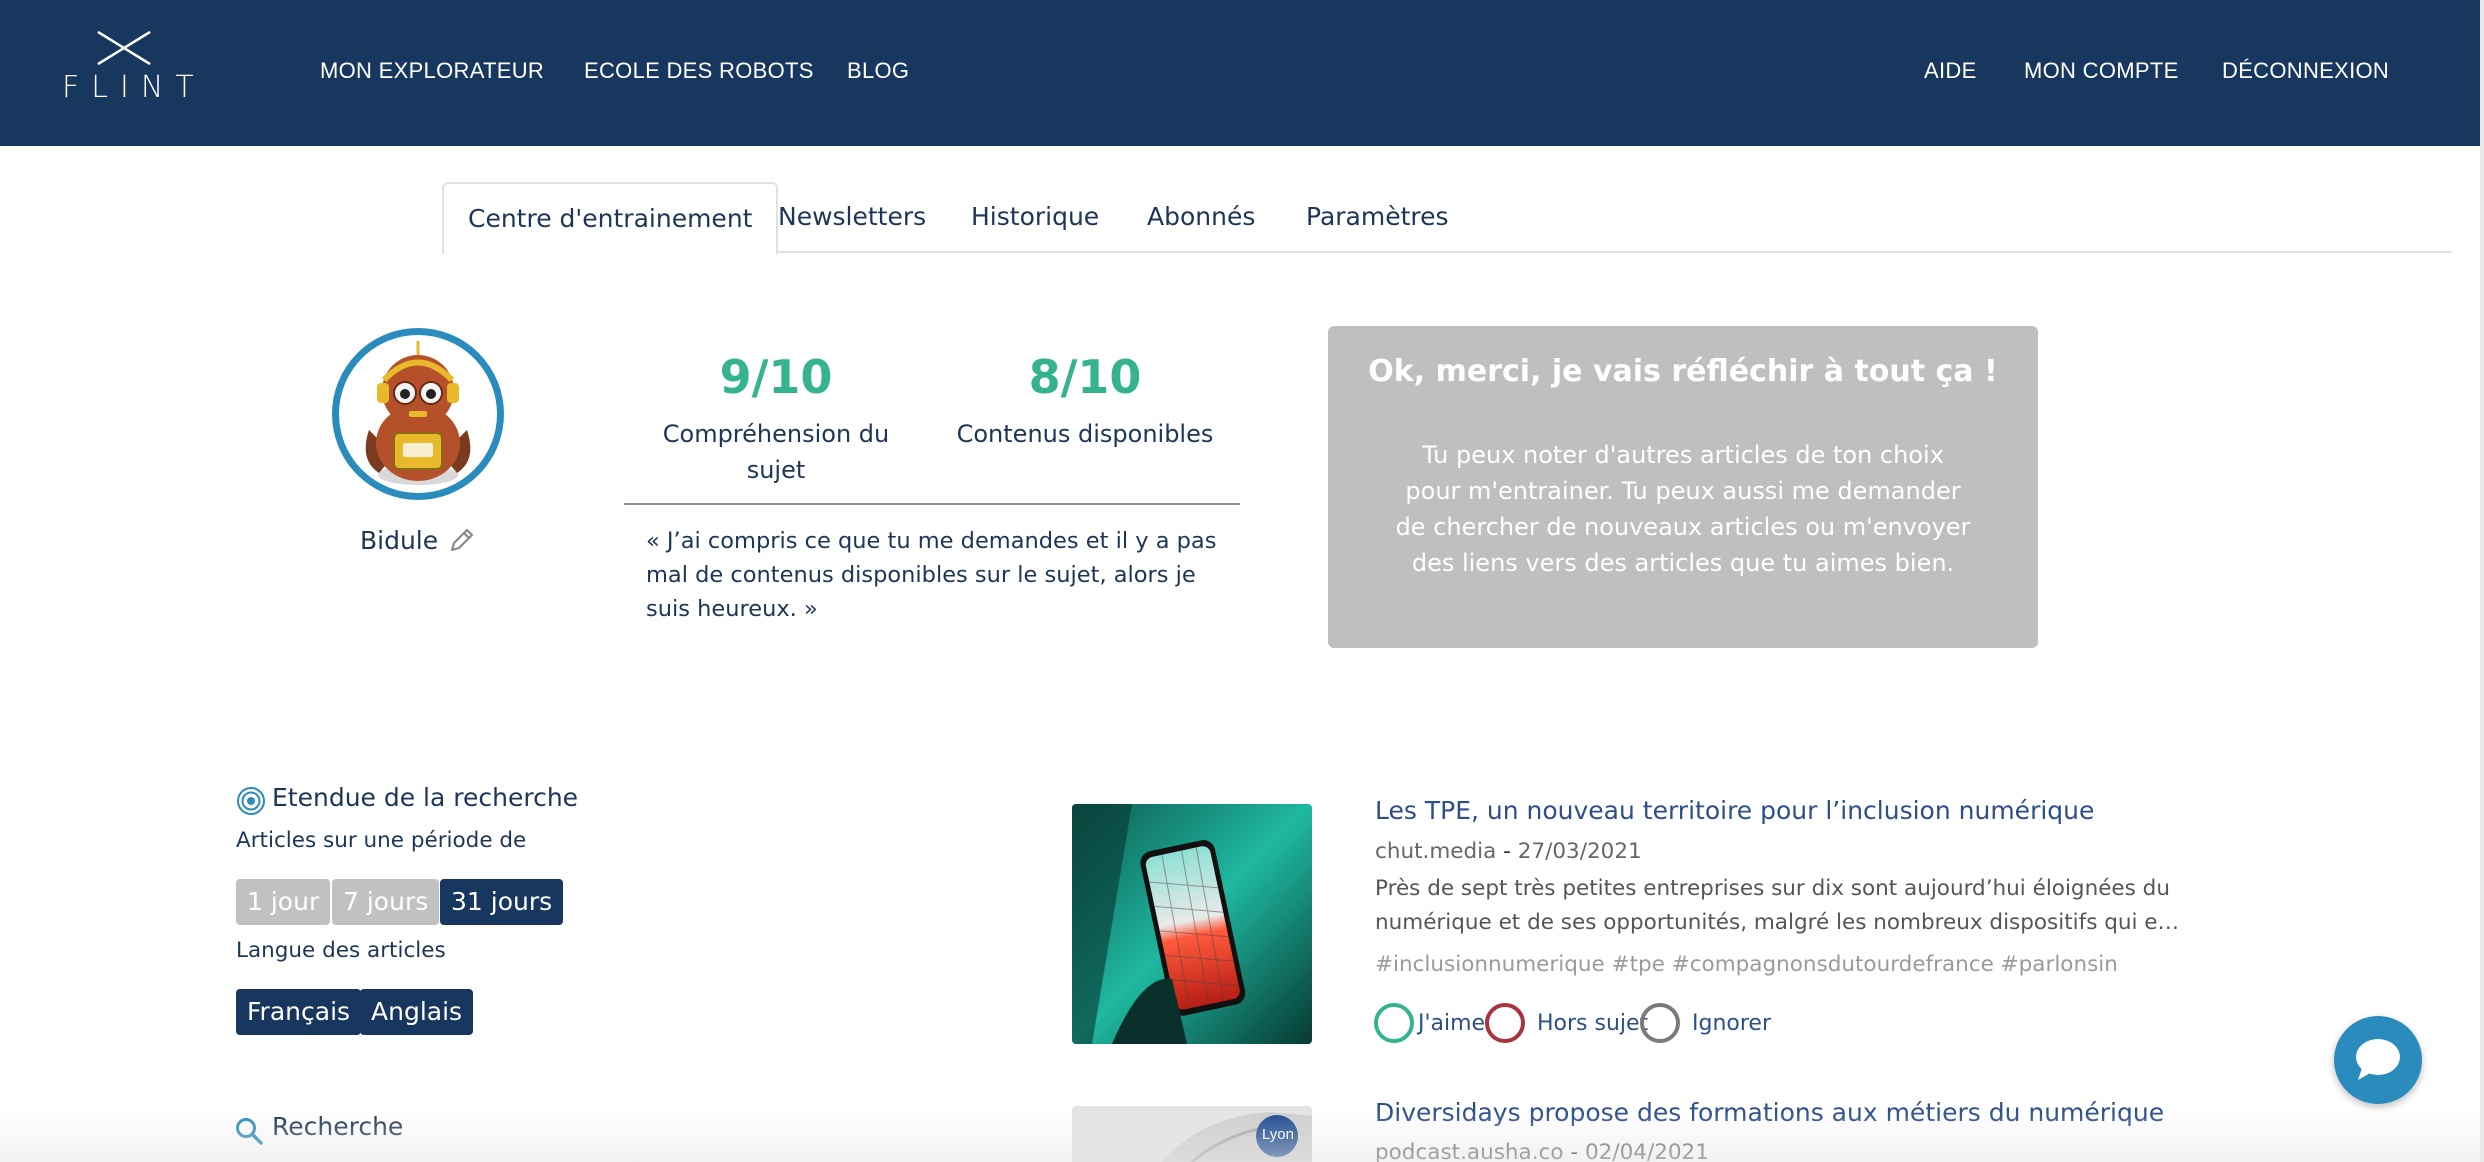  What do you see at coordinates (1505, 1023) in the screenshot?
I see `off-topic-ring-icon` at bounding box center [1505, 1023].